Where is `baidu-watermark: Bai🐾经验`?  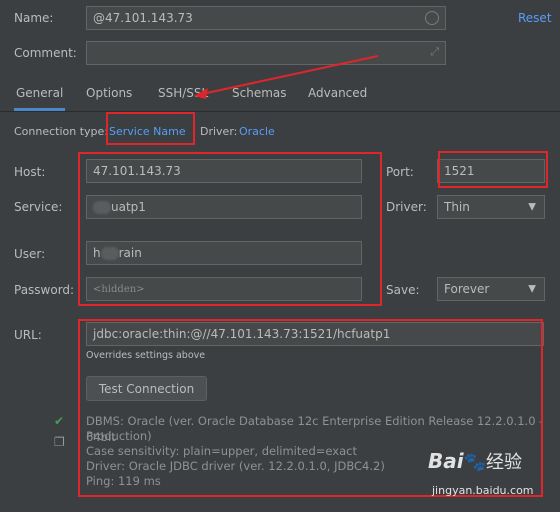
baidu-watermark: Bai🐾经验 is located at coordinates (475, 461).